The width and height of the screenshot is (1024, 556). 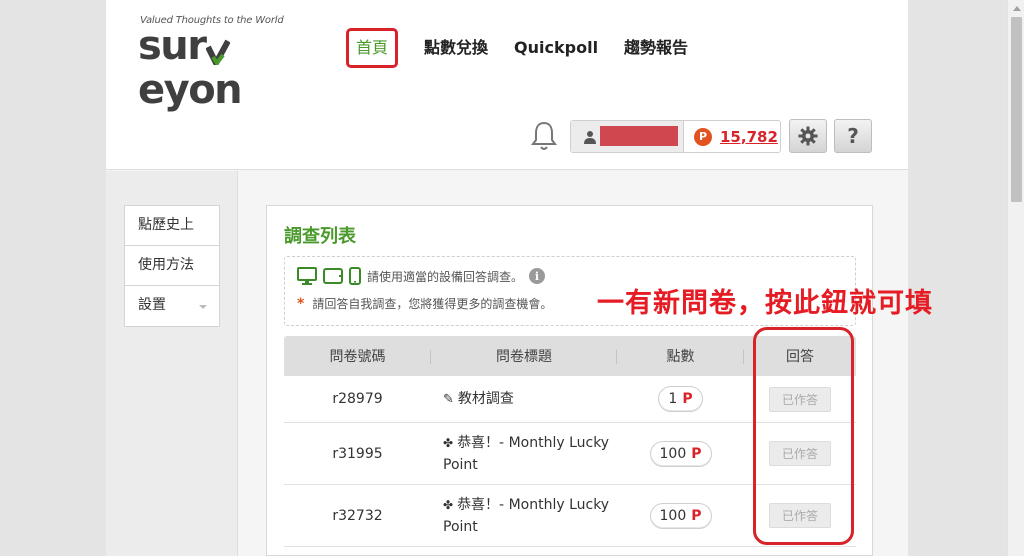 I want to click on nav-points-redeem: 點數兌換, so click(x=456, y=48).